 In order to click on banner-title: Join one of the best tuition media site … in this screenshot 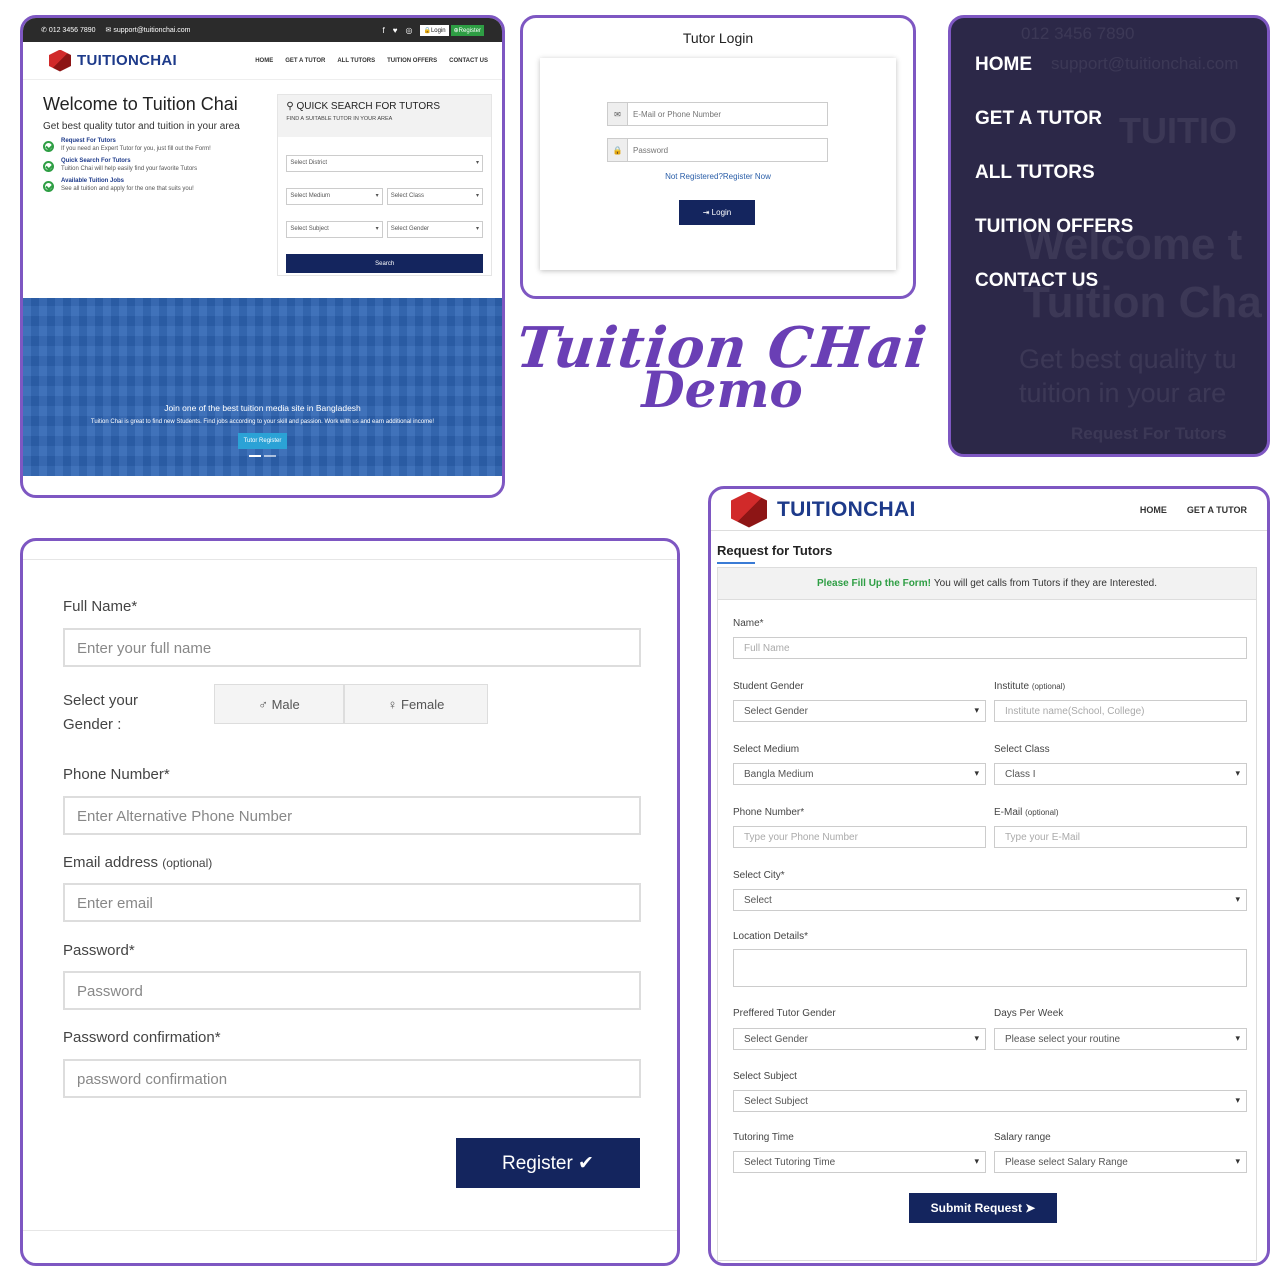, I will do `click(262, 408)`.